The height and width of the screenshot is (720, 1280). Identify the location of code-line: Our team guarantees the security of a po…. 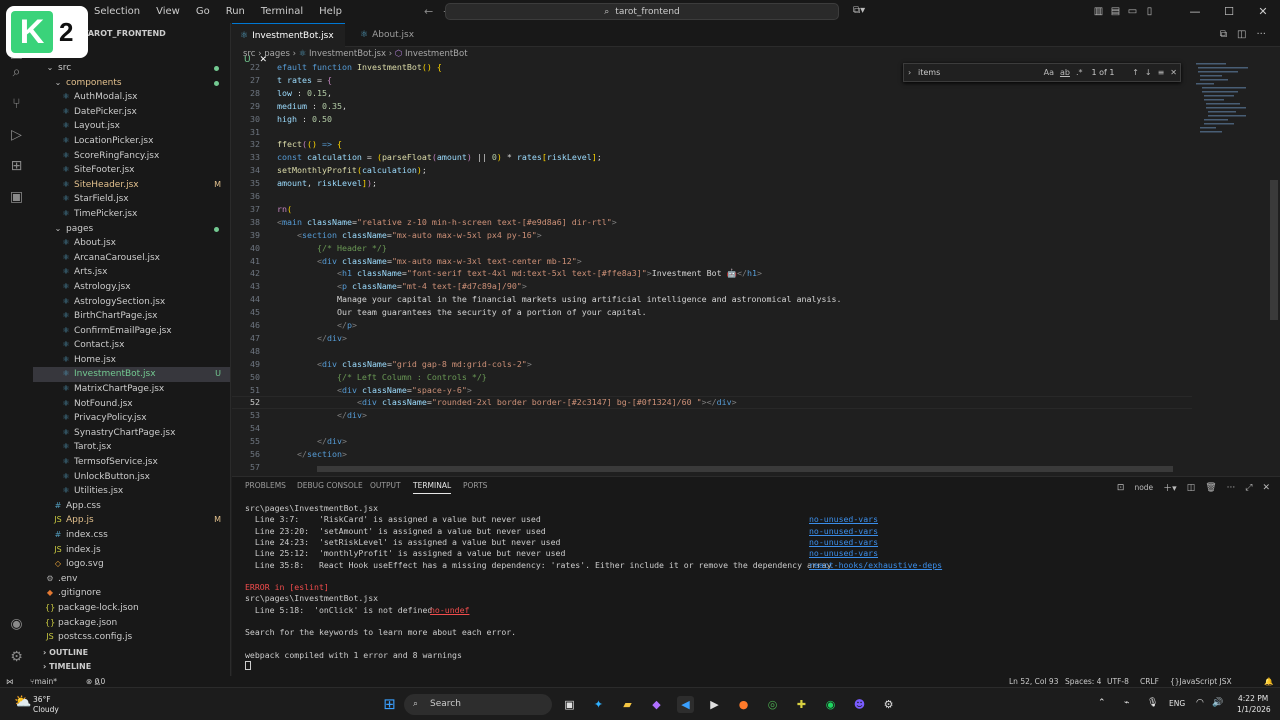
(462, 312).